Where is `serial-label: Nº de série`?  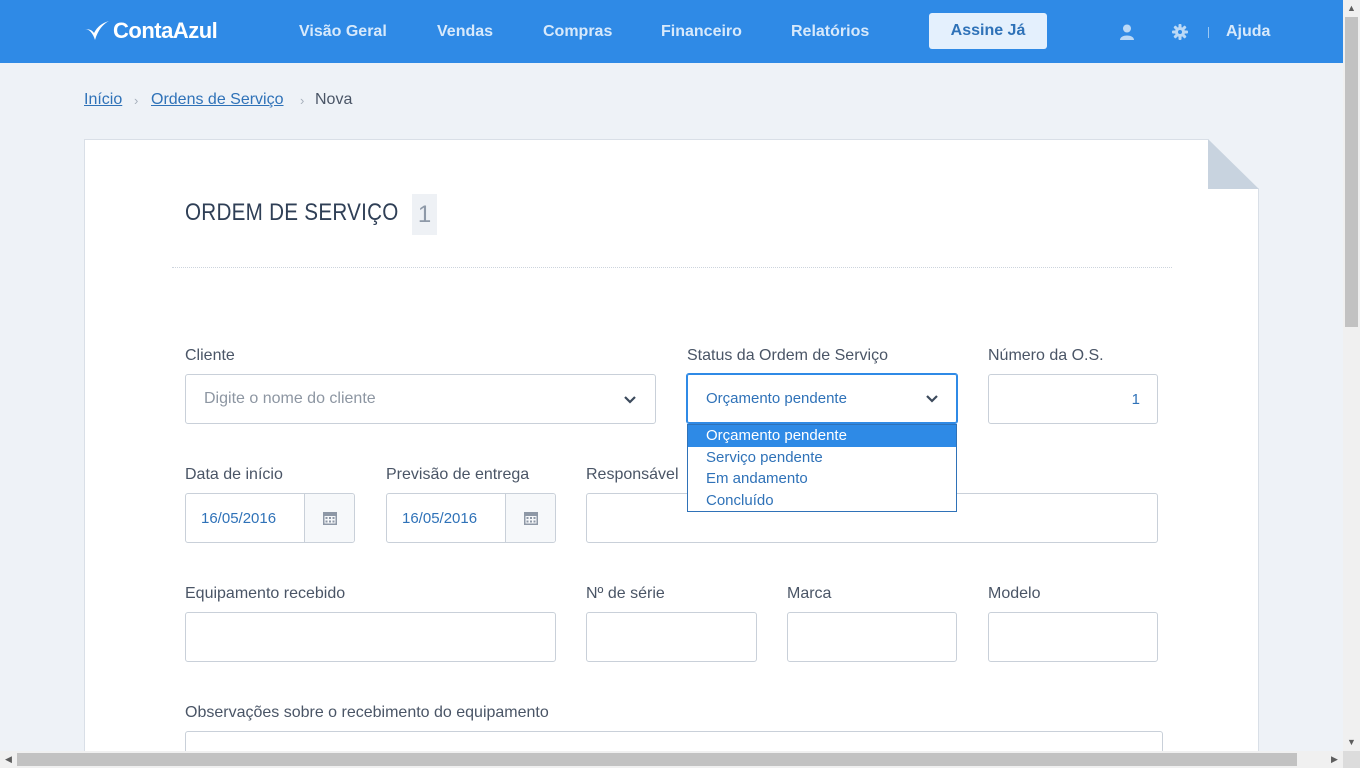
serial-label: Nº de série is located at coordinates (625, 593).